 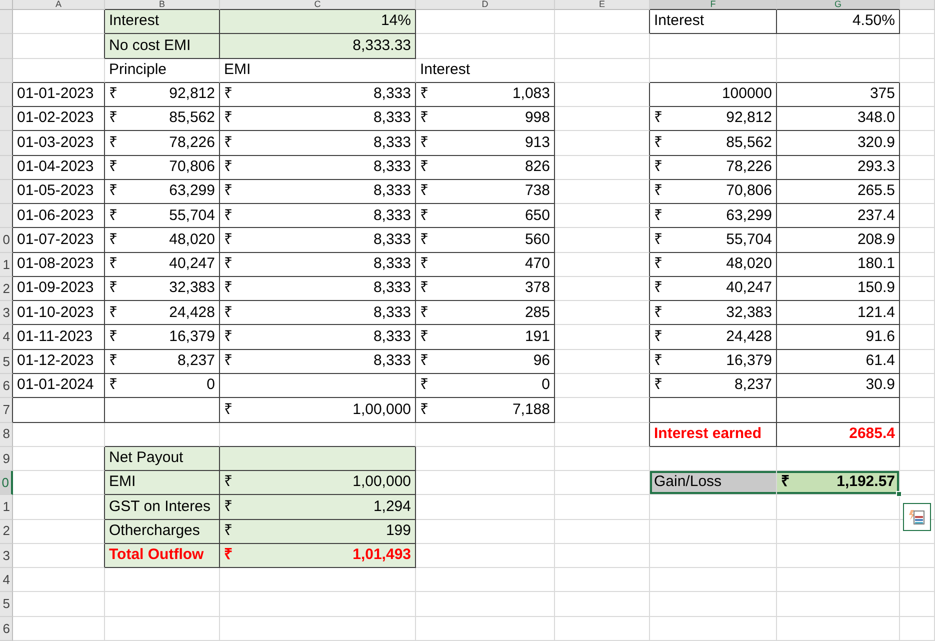 I want to click on cell-value: 85,562, so click(x=749, y=142).